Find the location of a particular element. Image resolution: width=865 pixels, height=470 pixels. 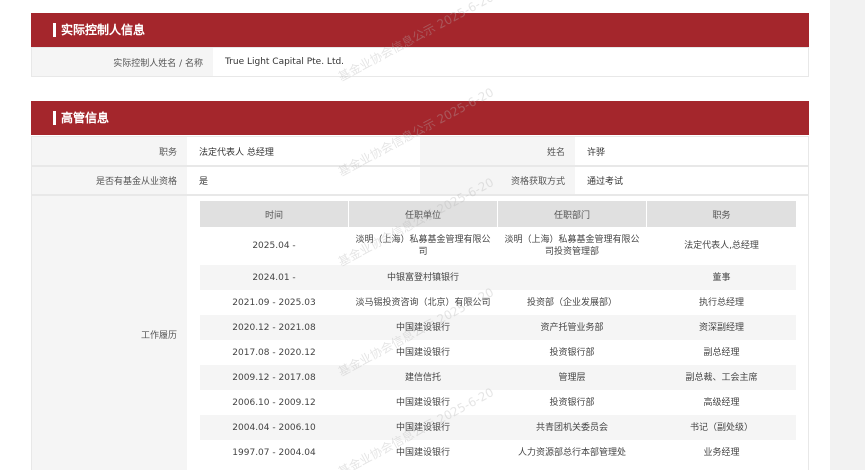

history-company: 建信信托 is located at coordinates (422, 377).